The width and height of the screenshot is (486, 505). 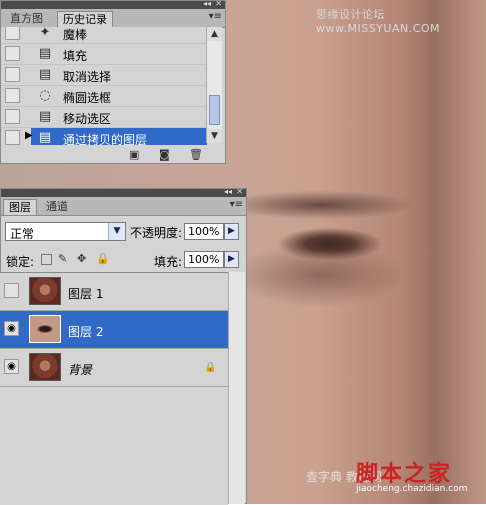 What do you see at coordinates (103, 258) in the screenshot?
I see `lock-all-icon: 🔒` at bounding box center [103, 258].